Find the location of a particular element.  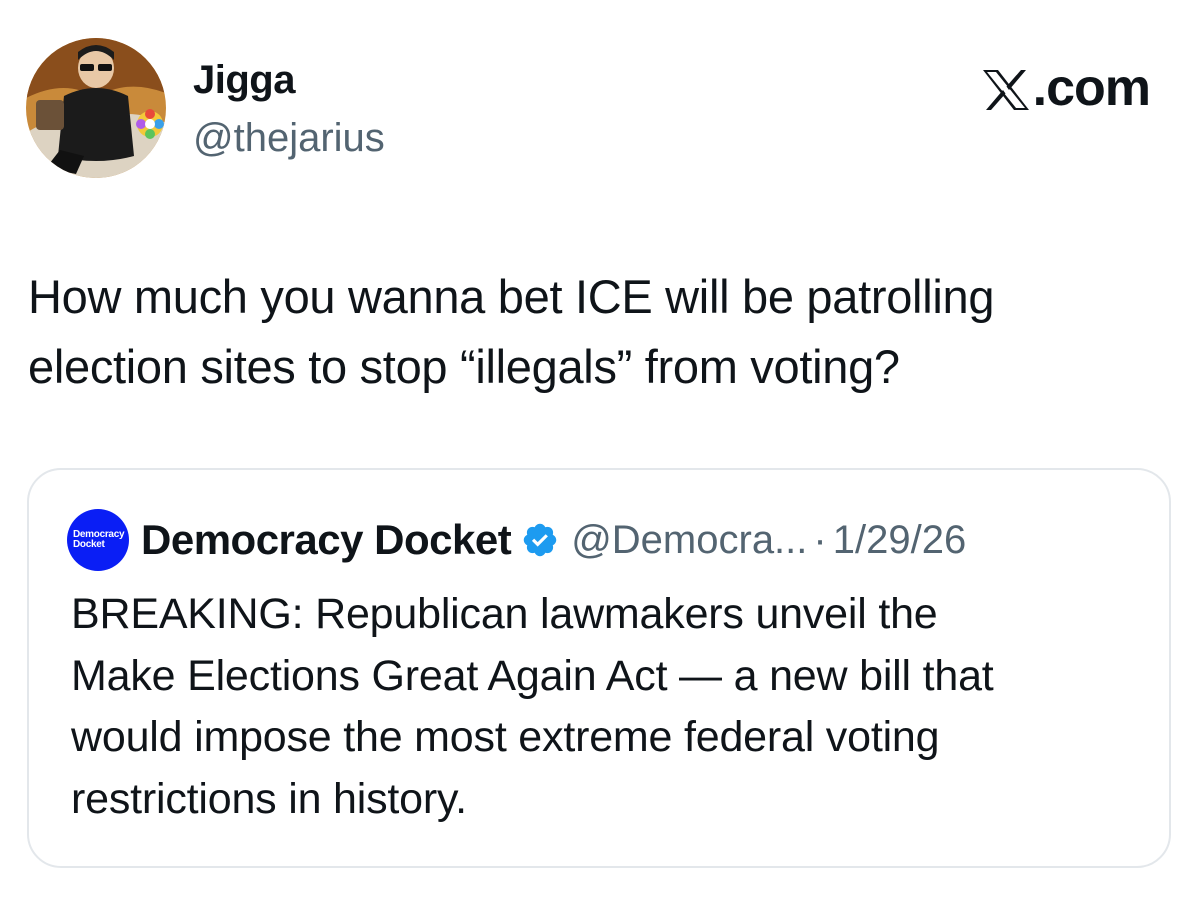

author-avatar is located at coordinates (96, 108).